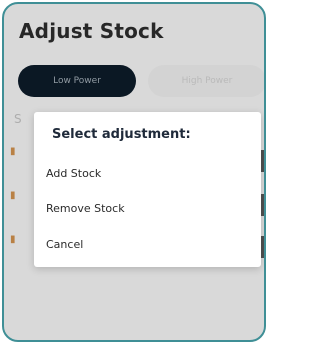 The width and height of the screenshot is (320, 347). I want to click on add-stock-option: Add Stock, so click(73, 173).